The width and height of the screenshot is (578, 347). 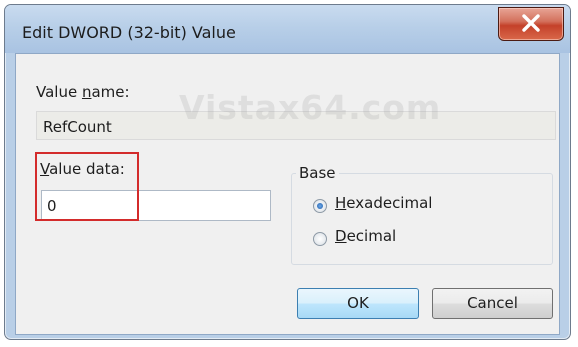 What do you see at coordinates (110, 92) in the screenshot?
I see `value-name-label-part2: ame:` at bounding box center [110, 92].